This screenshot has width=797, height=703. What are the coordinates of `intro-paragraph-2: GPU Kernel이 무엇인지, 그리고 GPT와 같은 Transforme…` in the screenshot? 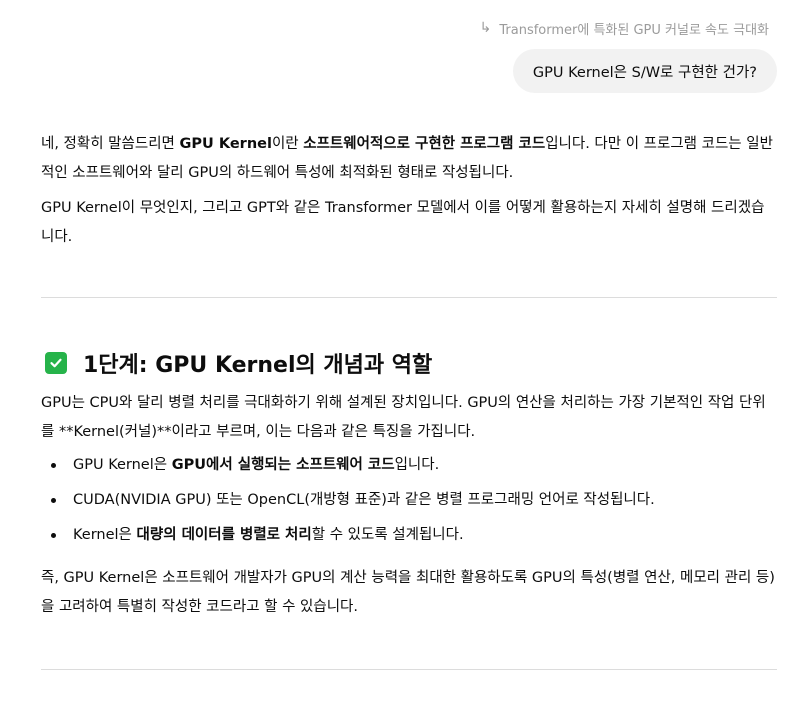 It's located at (403, 222).